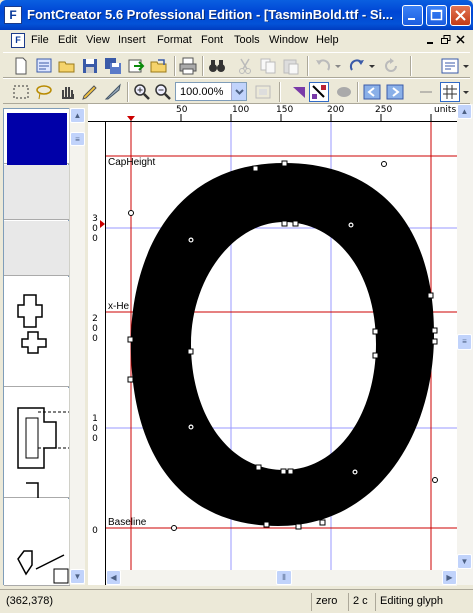 The image size is (473, 613). I want to click on lasso-icon, so click(44, 92).